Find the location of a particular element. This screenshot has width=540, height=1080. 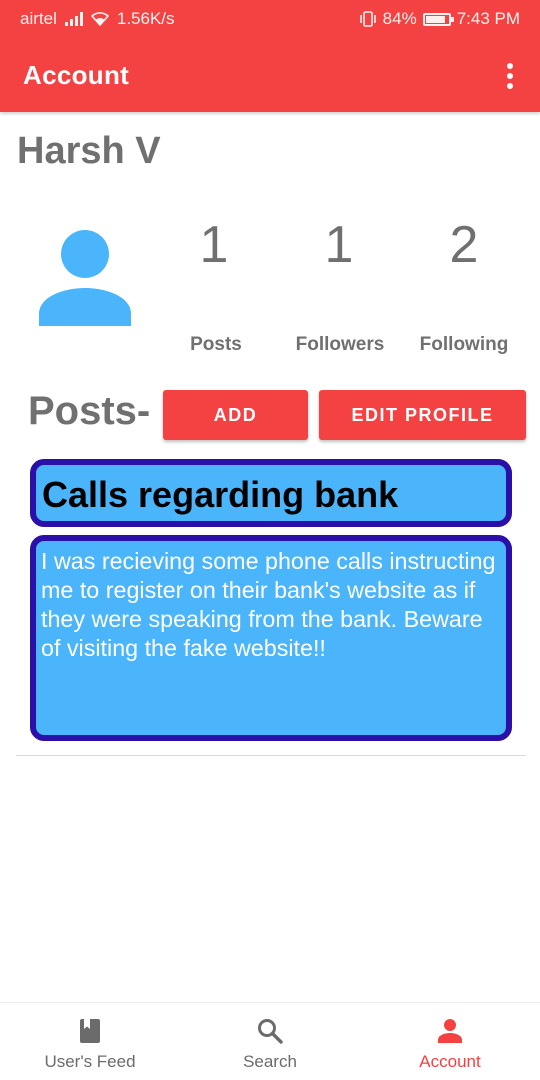

more-vert-icon is located at coordinates (510, 76).